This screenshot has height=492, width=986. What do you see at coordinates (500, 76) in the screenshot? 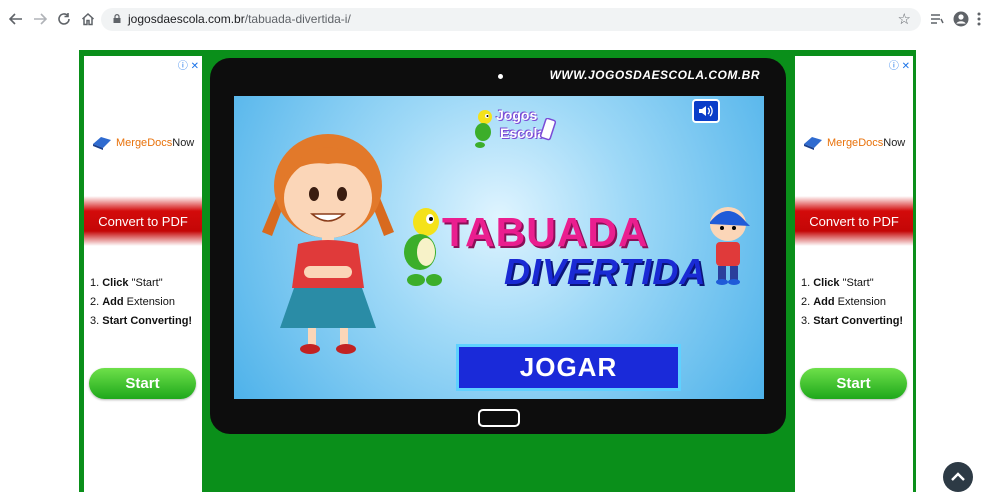
I see `tablet-camera` at bounding box center [500, 76].